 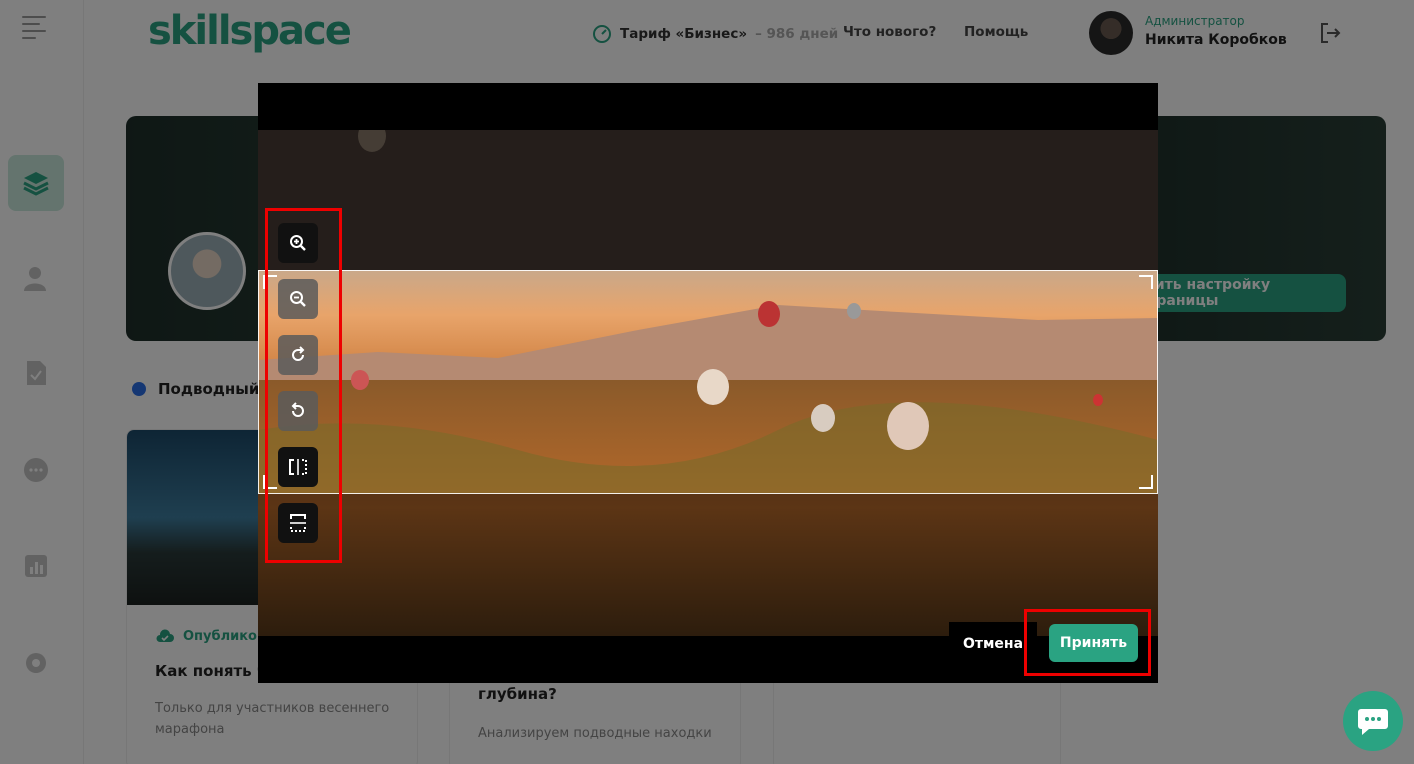 What do you see at coordinates (303, 385) in the screenshot?
I see `toolbar-highlight` at bounding box center [303, 385].